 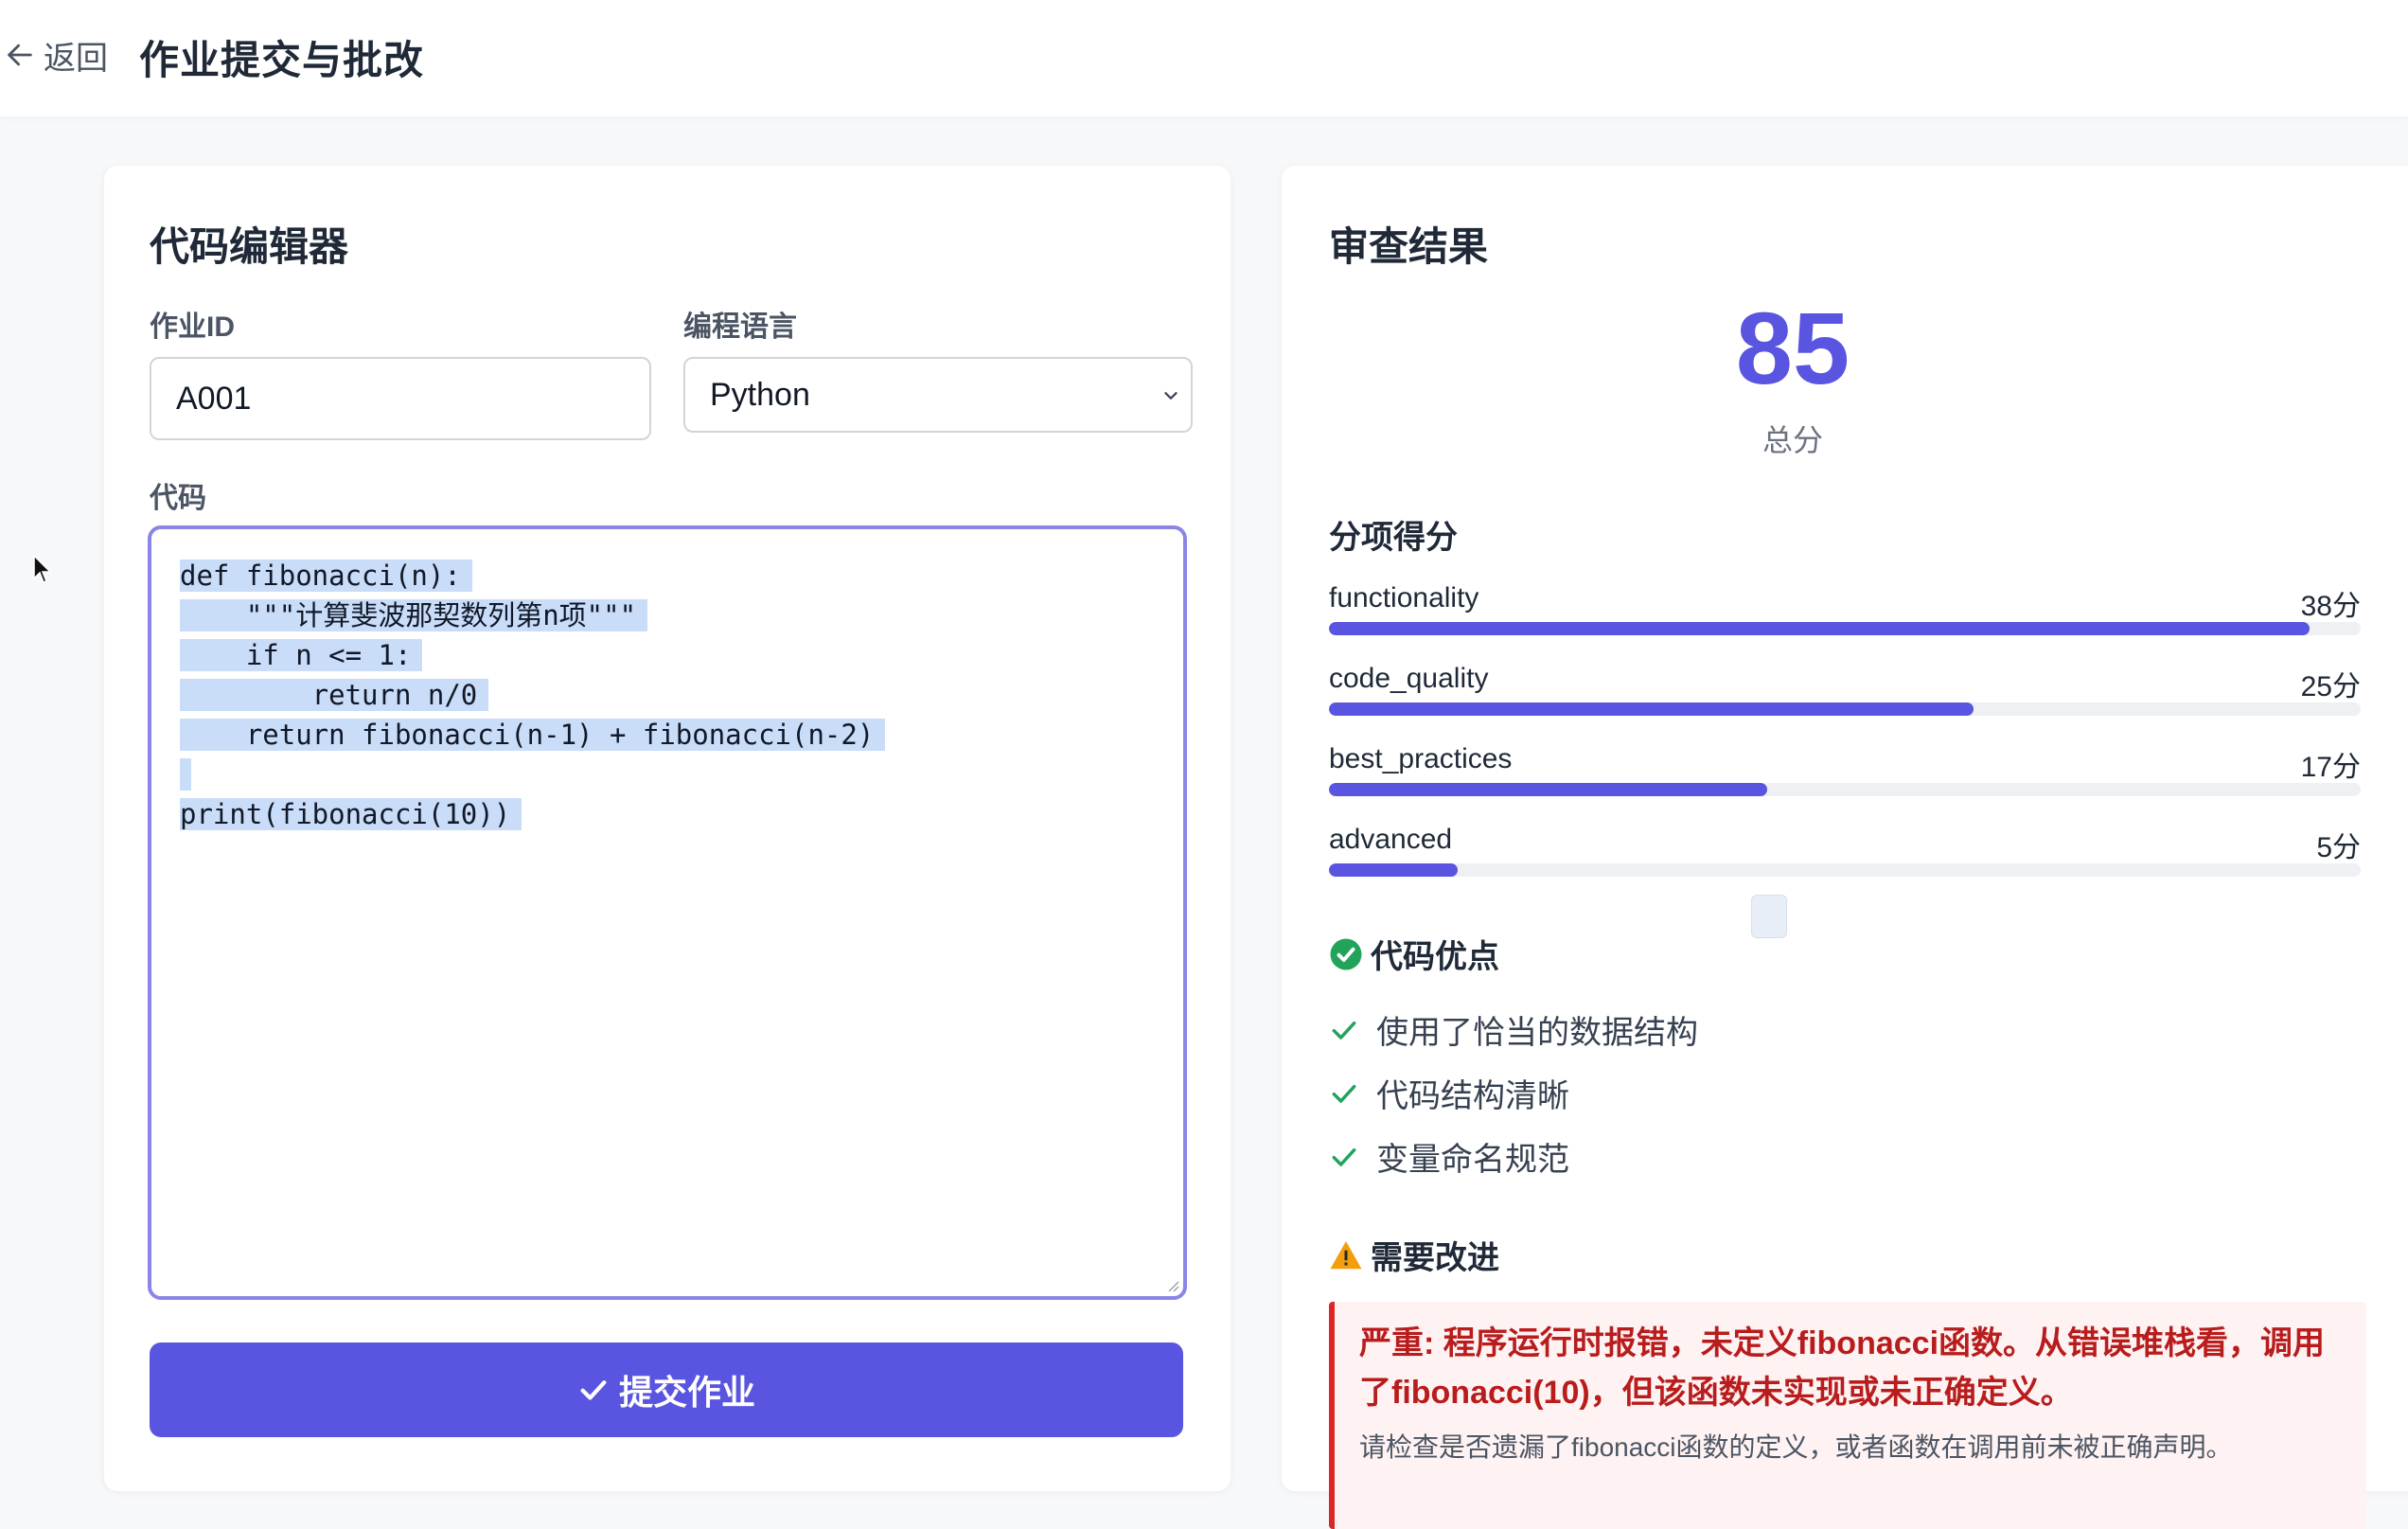 What do you see at coordinates (533, 735) in the screenshot?
I see `code-line: return fibonacci(n-1) + fibonacci(n-2)` at bounding box center [533, 735].